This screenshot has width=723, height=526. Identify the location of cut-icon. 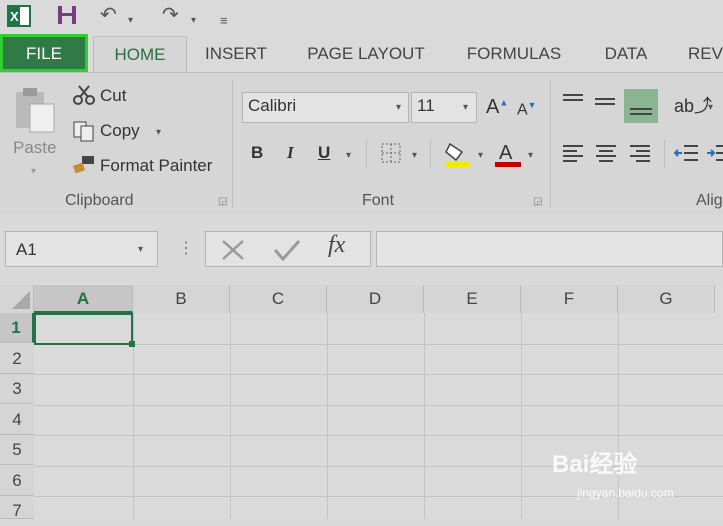
(84, 97).